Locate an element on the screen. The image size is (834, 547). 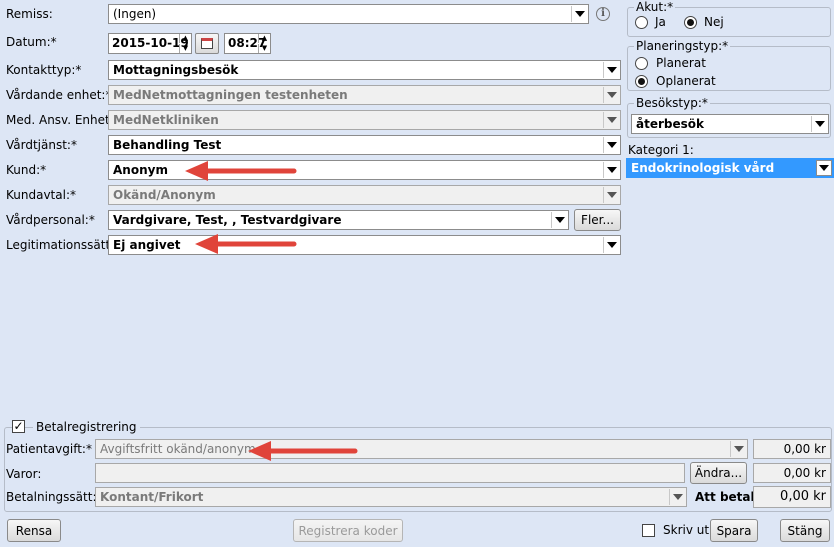
annotation-arrows is located at coordinates (271, 311).